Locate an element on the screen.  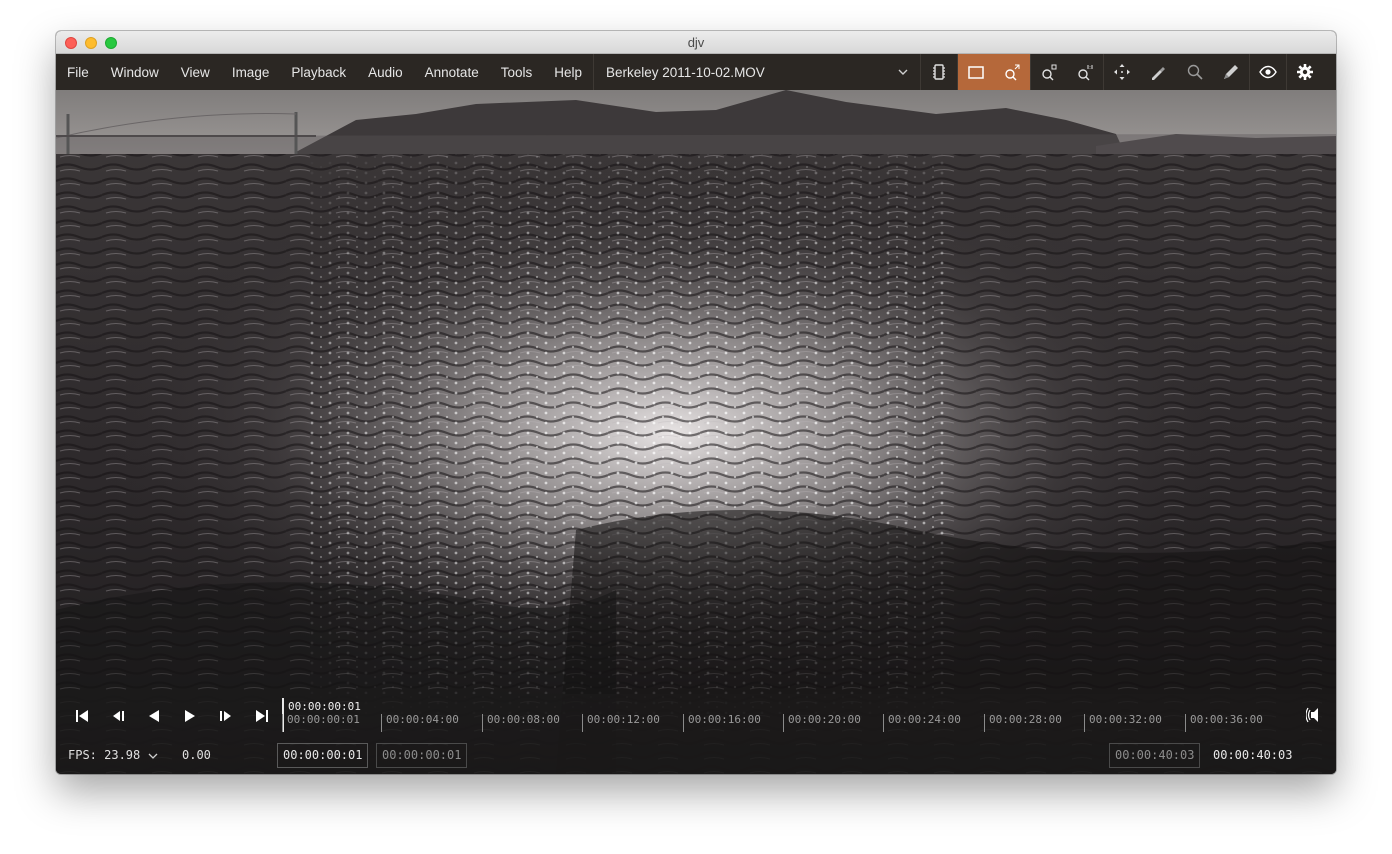
go-to-start-button is located at coordinates (82, 716).